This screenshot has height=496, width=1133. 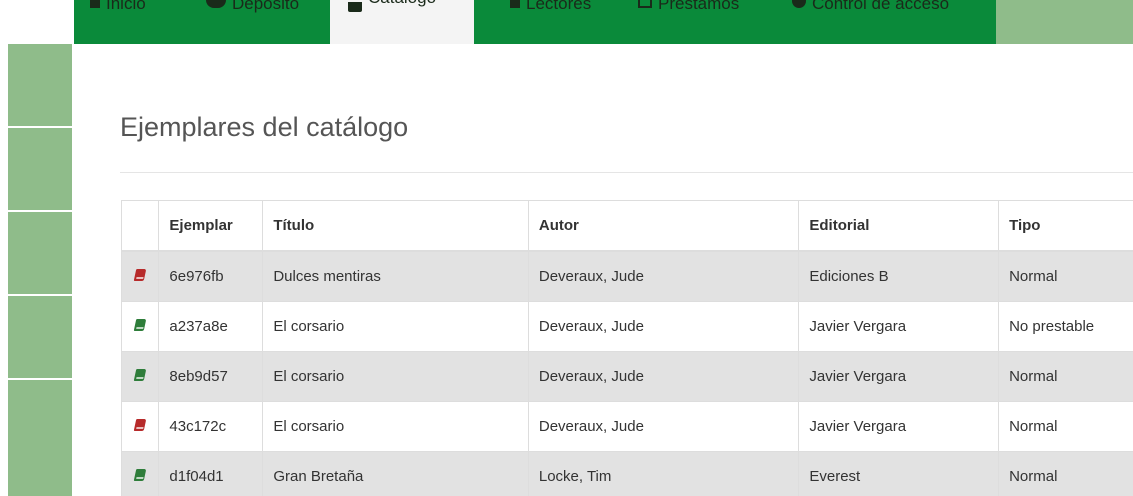 I want to click on page-title: Ejemplares del catálogo, so click(x=264, y=127).